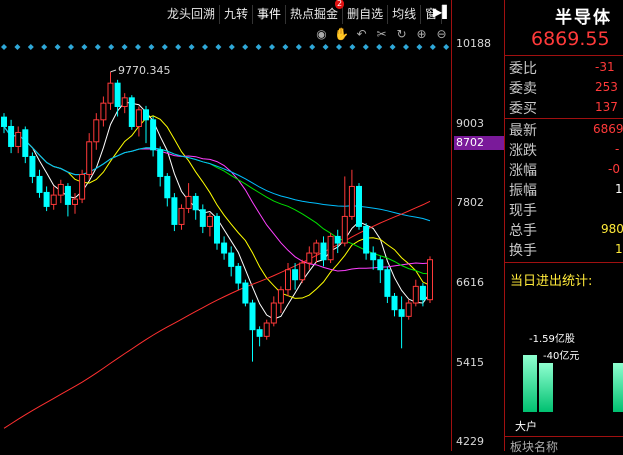 This screenshot has height=455, width=623. What do you see at coordinates (366, 14) in the screenshot?
I see `tab-remove-watchlist: 删自选` at bounding box center [366, 14].